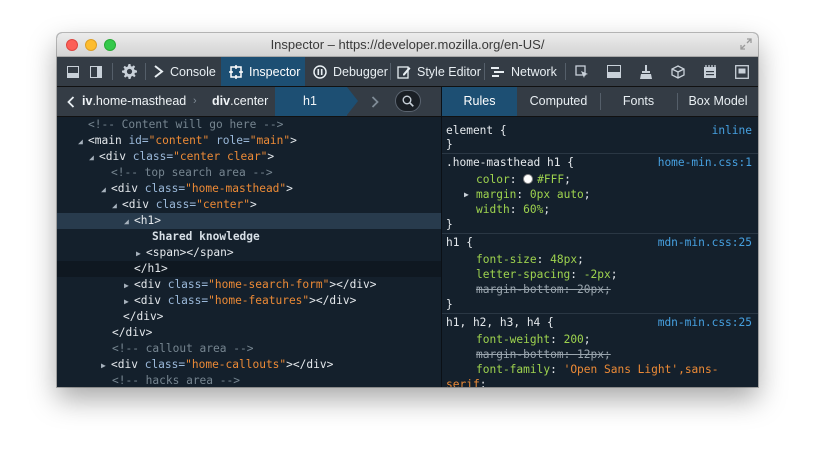  I want to click on breadcrumb-item-masthead: iv.home-masthead, so click(134, 101).